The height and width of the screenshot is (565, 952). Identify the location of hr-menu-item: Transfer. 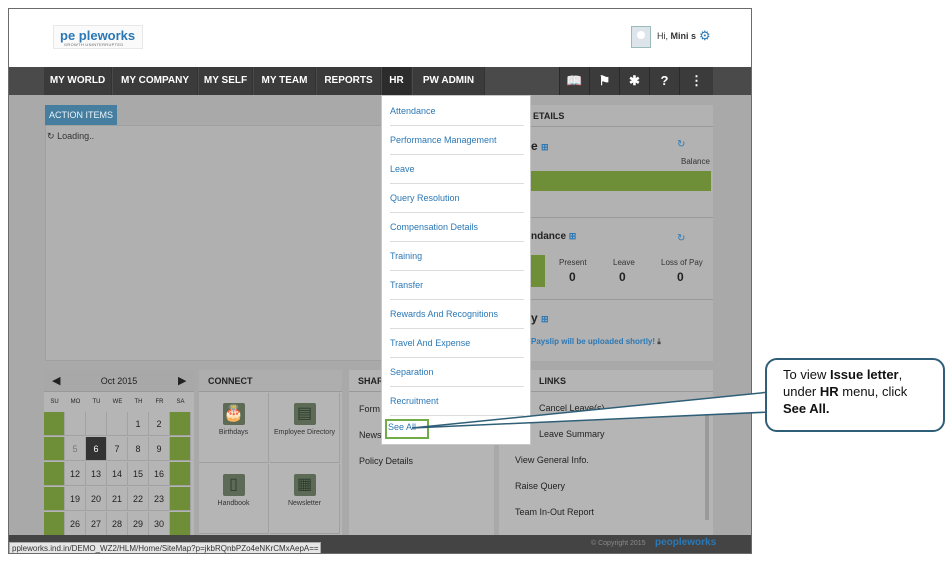
(457, 285).